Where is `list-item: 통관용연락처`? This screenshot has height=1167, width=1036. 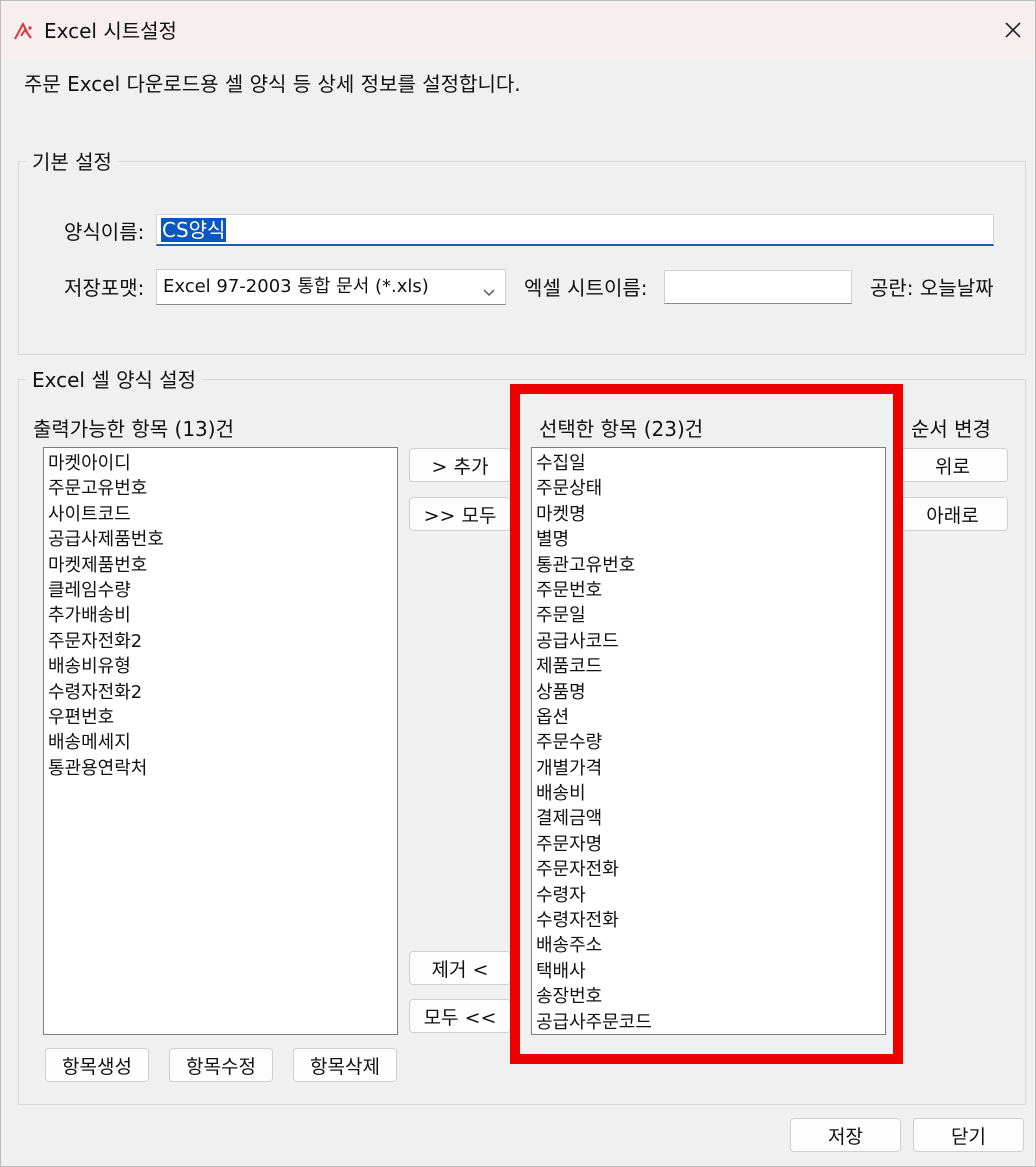 list-item: 통관용연락처 is located at coordinates (220, 768).